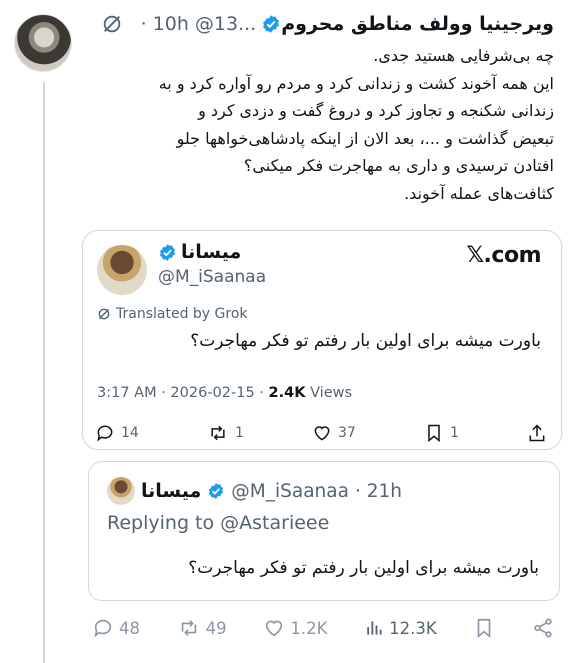  I want to click on post-actions: 48 49 1.2K 12.3K, so click(323, 628).